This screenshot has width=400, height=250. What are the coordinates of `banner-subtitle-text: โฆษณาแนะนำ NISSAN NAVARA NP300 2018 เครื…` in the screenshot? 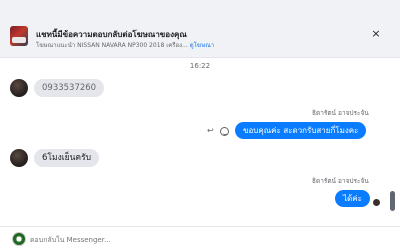 It's located at (113, 45).